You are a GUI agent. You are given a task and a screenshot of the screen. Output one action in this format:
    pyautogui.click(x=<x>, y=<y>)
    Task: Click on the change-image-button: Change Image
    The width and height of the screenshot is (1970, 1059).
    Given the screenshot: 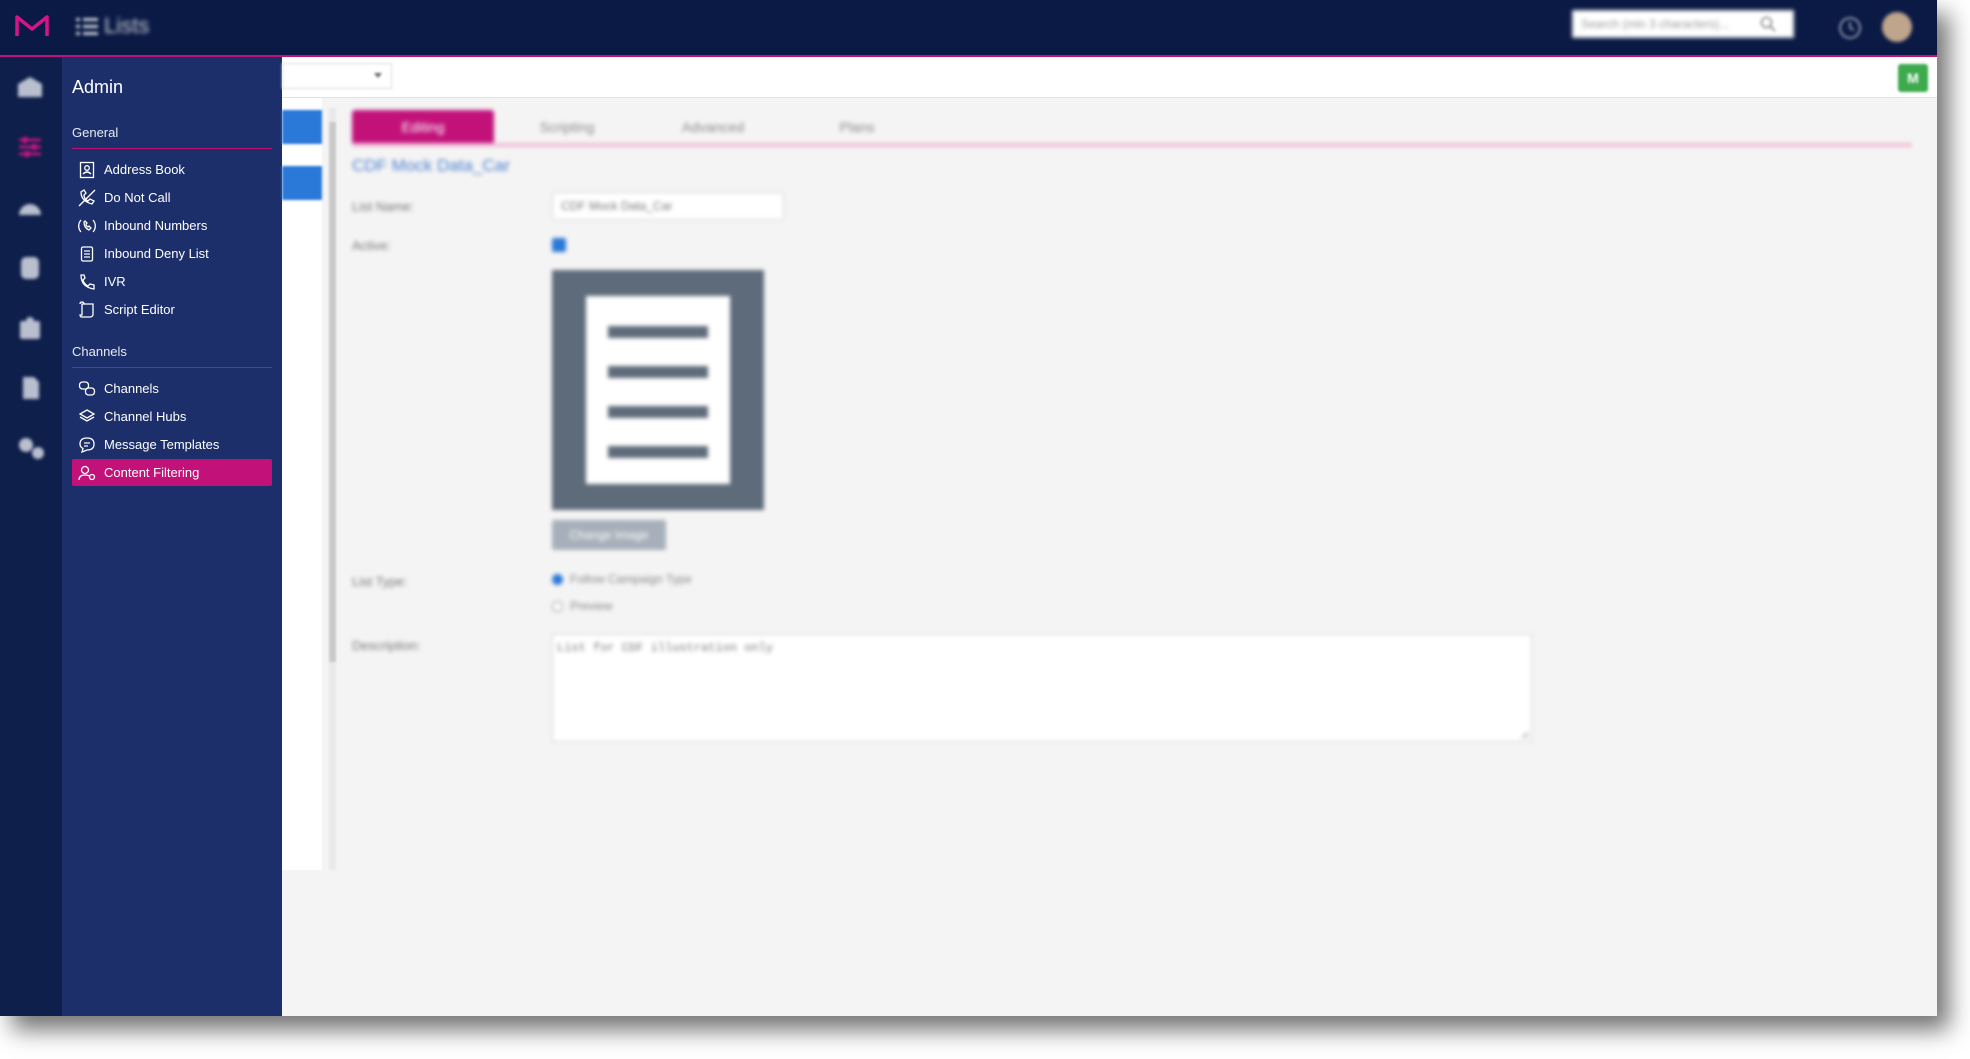 What is the action you would take?
    pyautogui.click(x=609, y=535)
    